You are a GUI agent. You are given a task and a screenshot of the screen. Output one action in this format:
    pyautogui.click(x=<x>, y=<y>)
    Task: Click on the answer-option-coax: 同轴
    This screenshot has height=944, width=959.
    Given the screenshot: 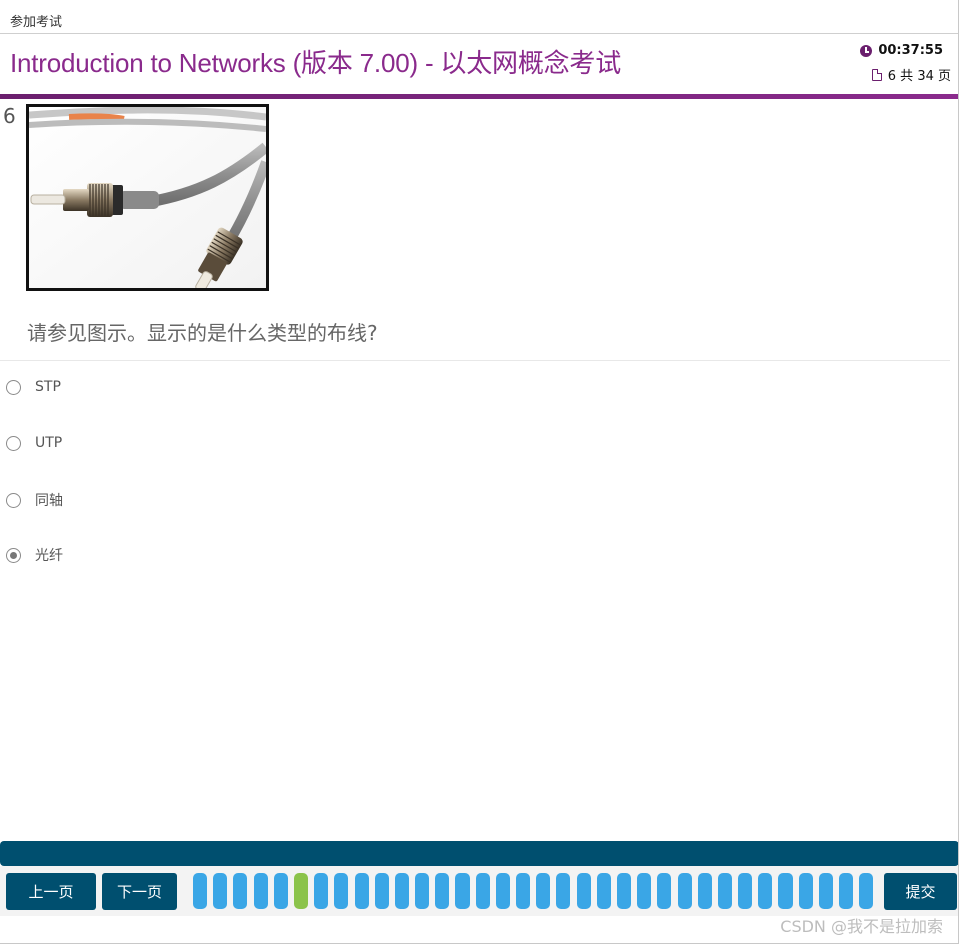 What is the action you would take?
    pyautogui.click(x=34, y=500)
    